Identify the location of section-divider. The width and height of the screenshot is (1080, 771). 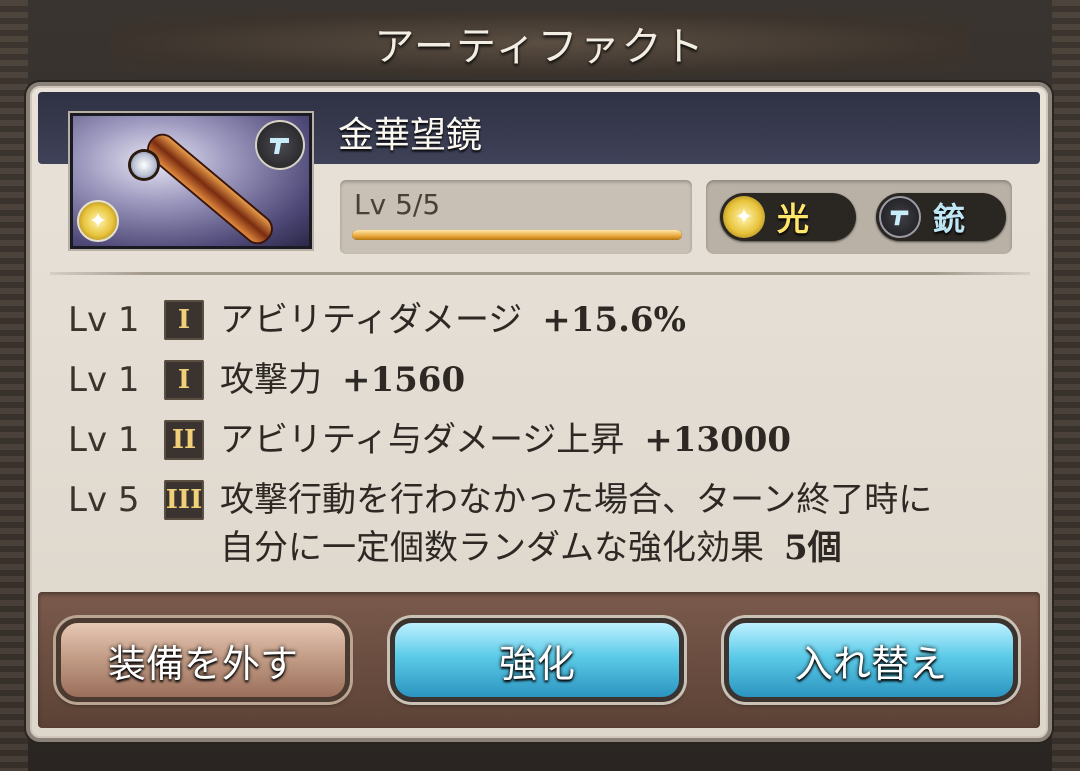
(540, 273).